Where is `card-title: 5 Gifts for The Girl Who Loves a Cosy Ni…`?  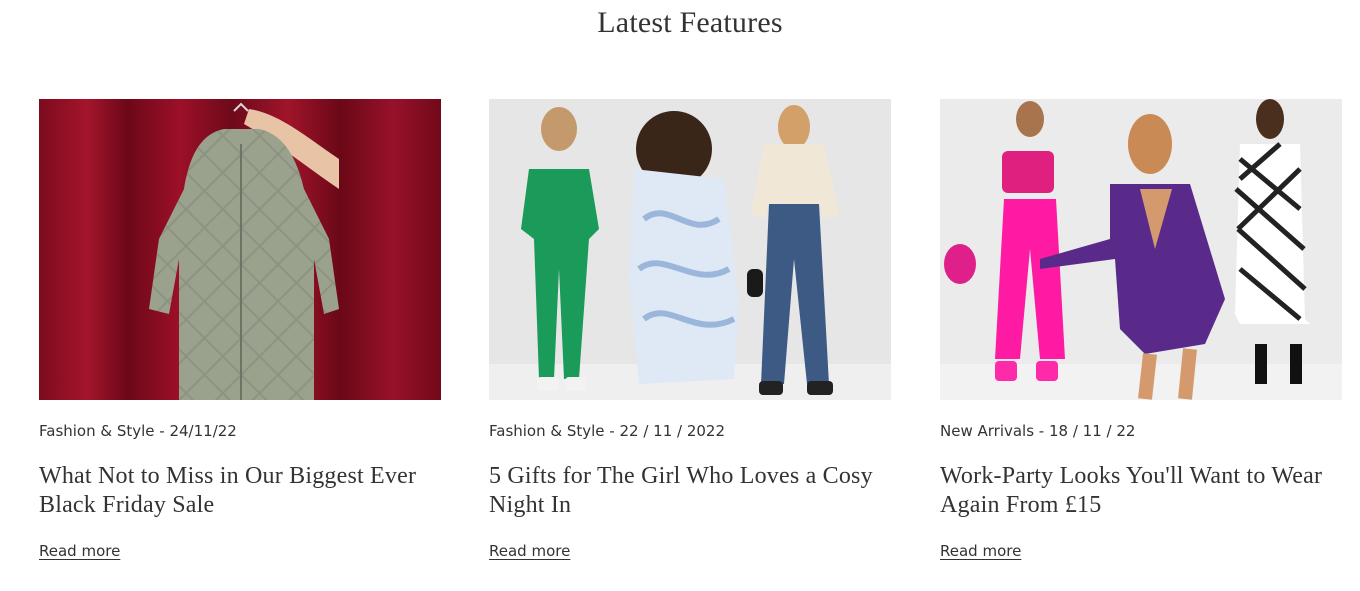
card-title: 5 Gifts for The Girl Who Loves a Cosy Ni… is located at coordinates (694, 491).